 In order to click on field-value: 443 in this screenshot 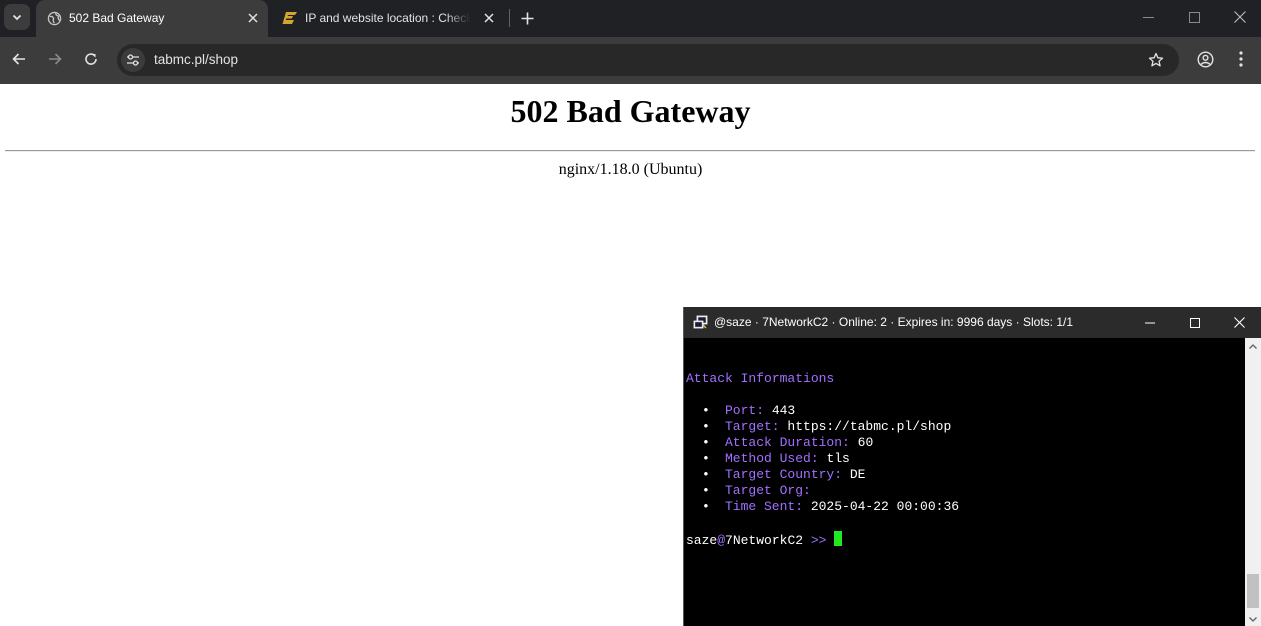, I will do `click(783, 410)`.